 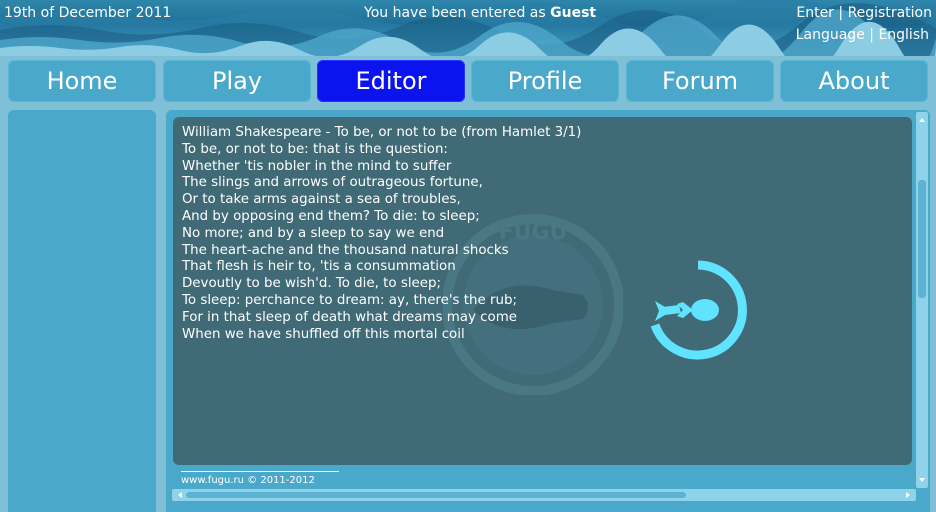 I want to click on registration-link: Registration, so click(x=890, y=13).